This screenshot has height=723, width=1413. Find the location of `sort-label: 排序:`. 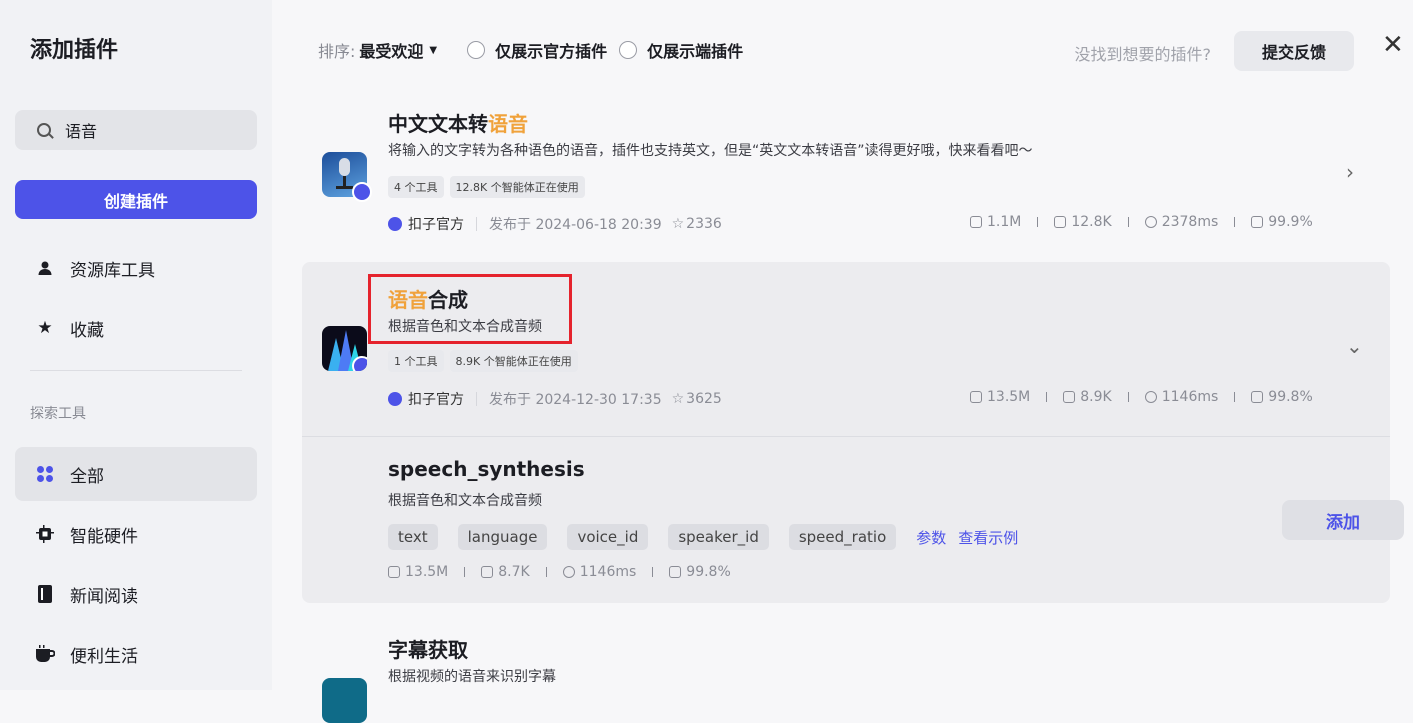

sort-label: 排序: is located at coordinates (337, 51).